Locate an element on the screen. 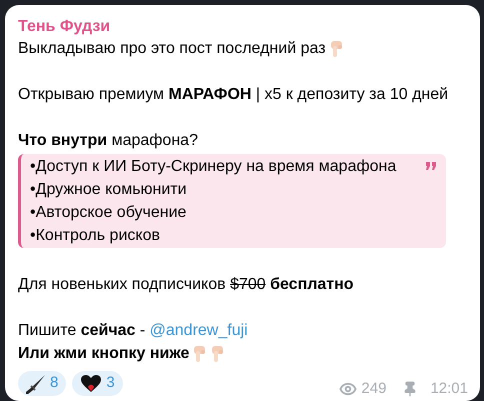  quote-line: •Авторское обучение is located at coordinates (109, 213).